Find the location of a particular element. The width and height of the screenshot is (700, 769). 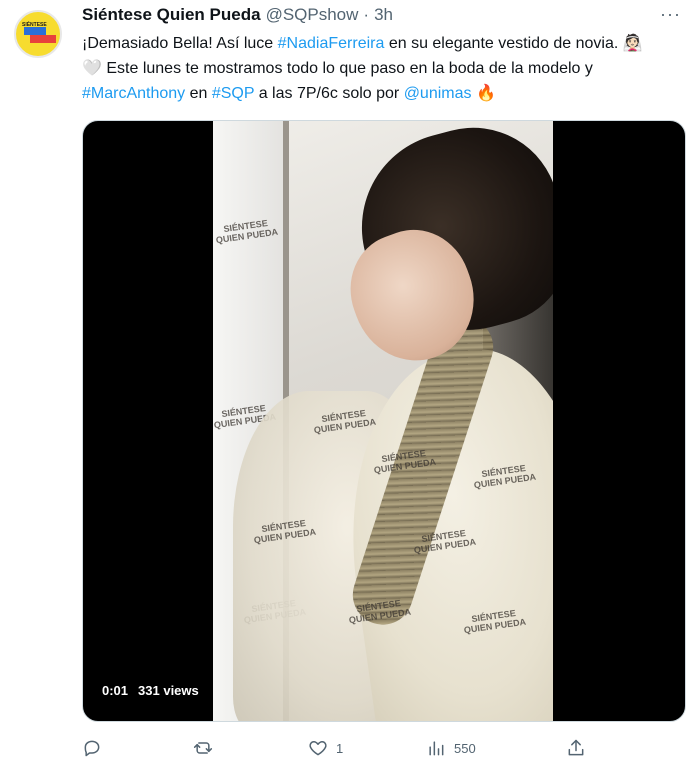

views-button: 550 is located at coordinates (451, 748).